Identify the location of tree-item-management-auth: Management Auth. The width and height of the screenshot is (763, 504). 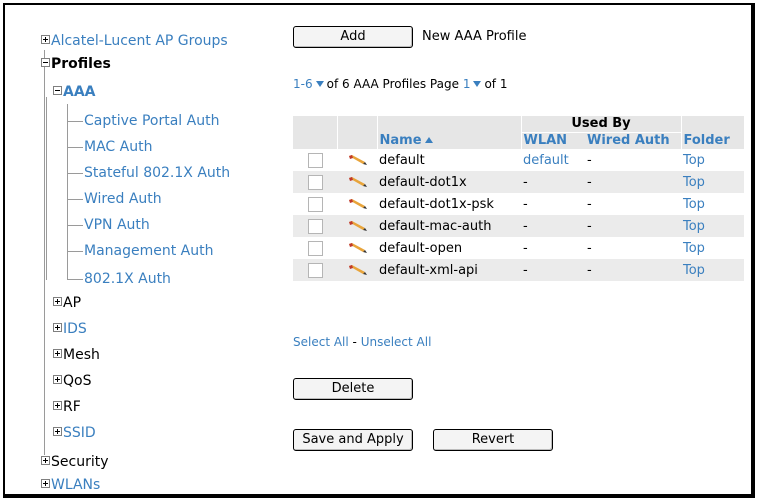
(149, 251).